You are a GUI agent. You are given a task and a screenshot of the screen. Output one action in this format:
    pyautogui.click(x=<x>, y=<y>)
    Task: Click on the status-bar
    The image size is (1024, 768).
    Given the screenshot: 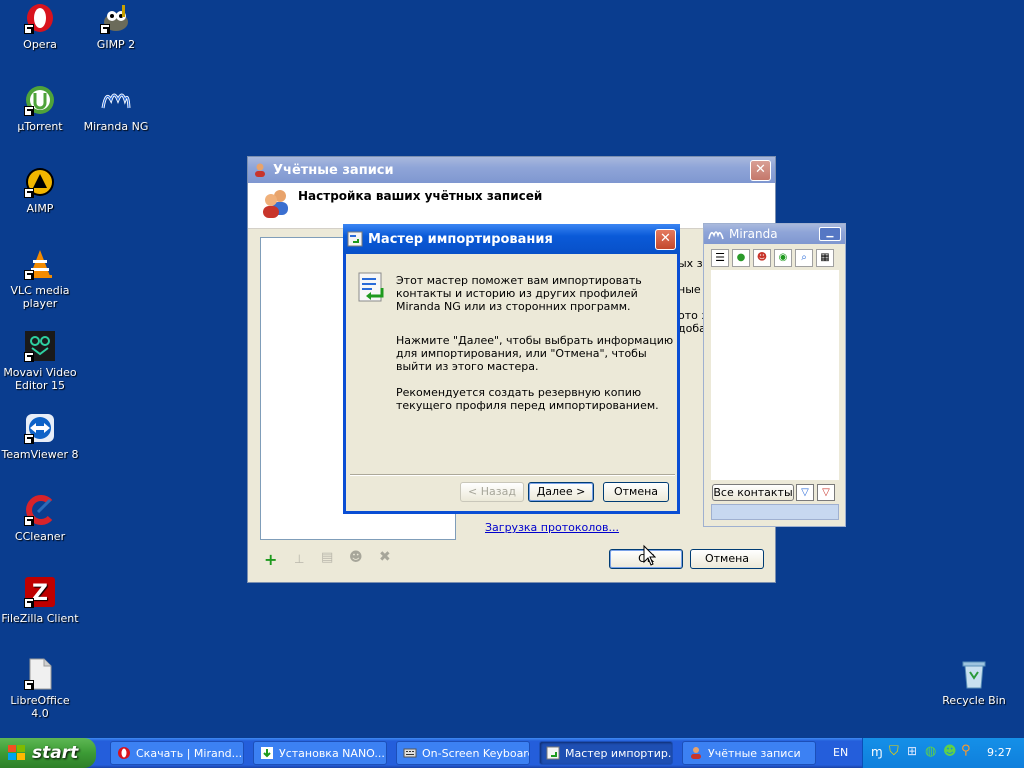 What is the action you would take?
    pyautogui.click(x=775, y=512)
    